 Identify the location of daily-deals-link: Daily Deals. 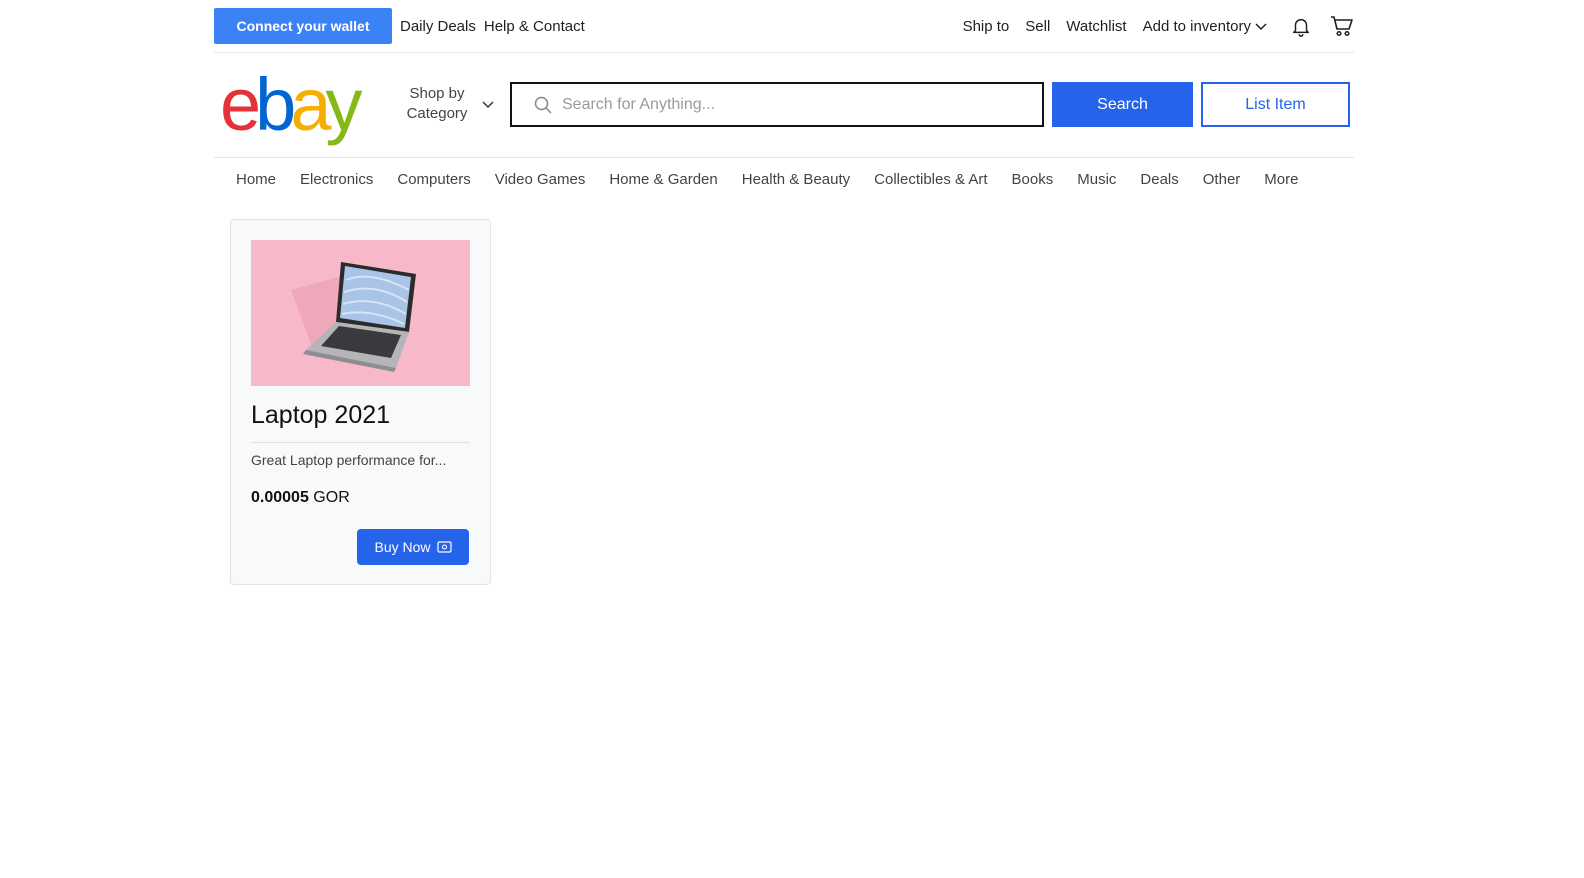
(438, 26).